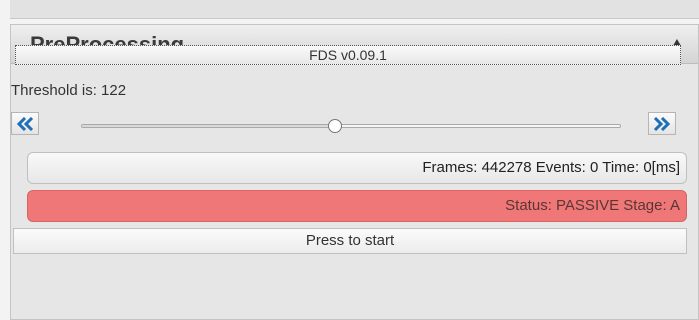  I want to click on frames-stats-display: Frames: 442278 Events: 0 Time: 0[ms], so click(357, 168).